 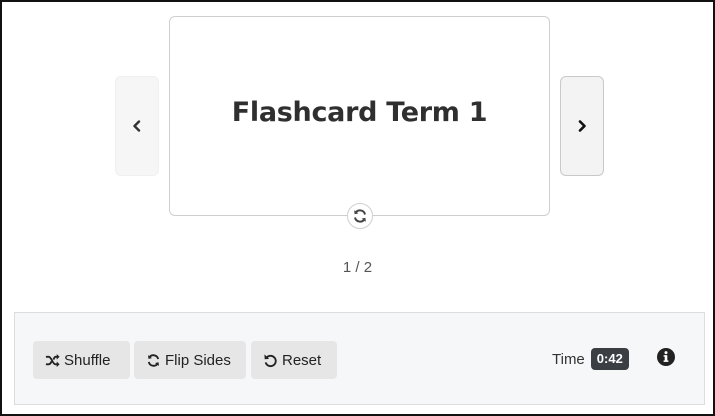 I want to click on previous-card-button, so click(x=137, y=126).